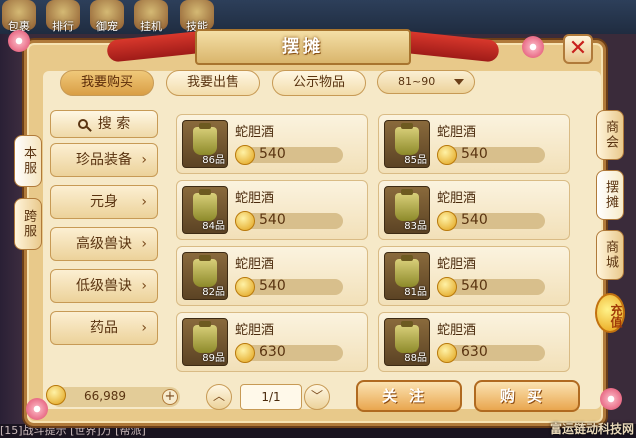 This screenshot has height=438, width=636. I want to click on chevron-up-icon: ︿, so click(218, 396).